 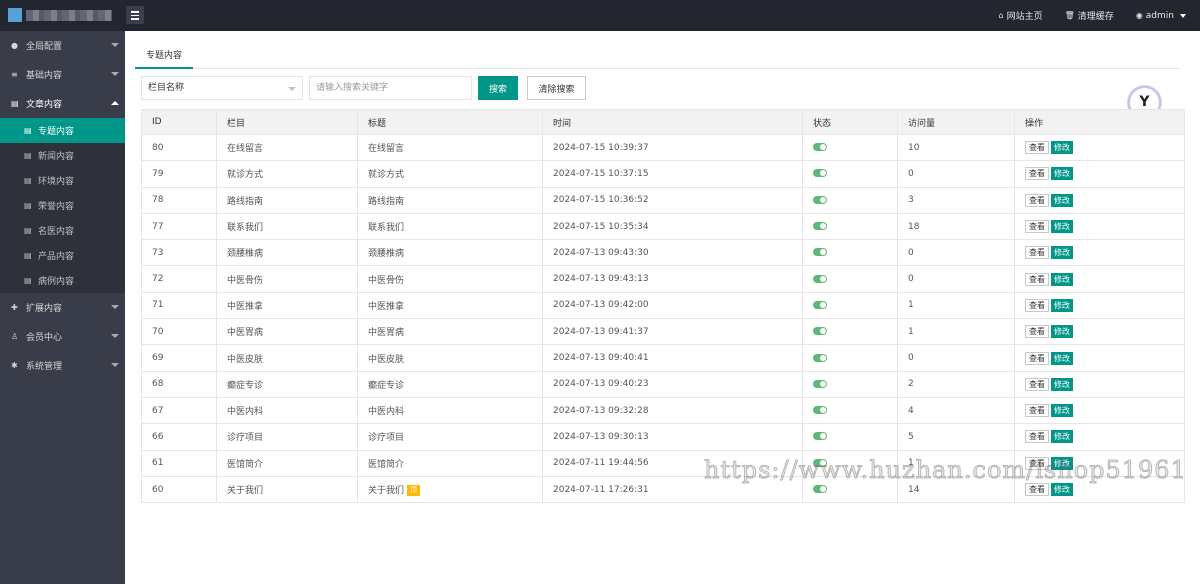 I want to click on sidebar-group-after-2: ✱ 系统管理, so click(x=62, y=365).